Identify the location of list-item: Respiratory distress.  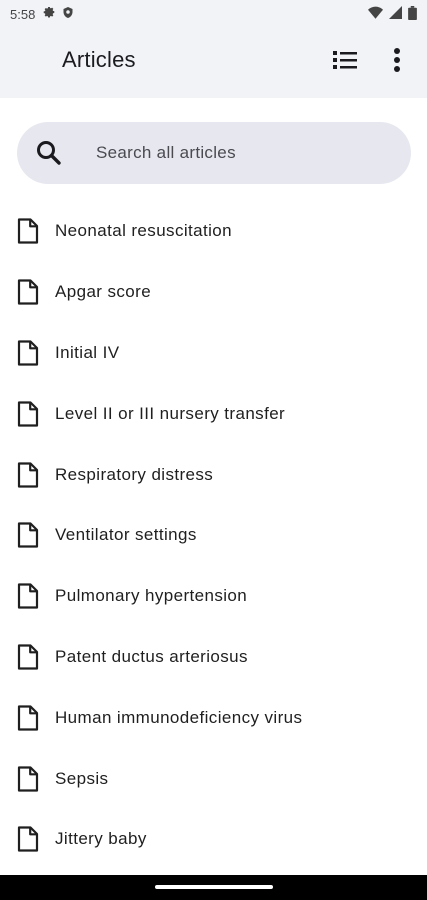
(213, 474).